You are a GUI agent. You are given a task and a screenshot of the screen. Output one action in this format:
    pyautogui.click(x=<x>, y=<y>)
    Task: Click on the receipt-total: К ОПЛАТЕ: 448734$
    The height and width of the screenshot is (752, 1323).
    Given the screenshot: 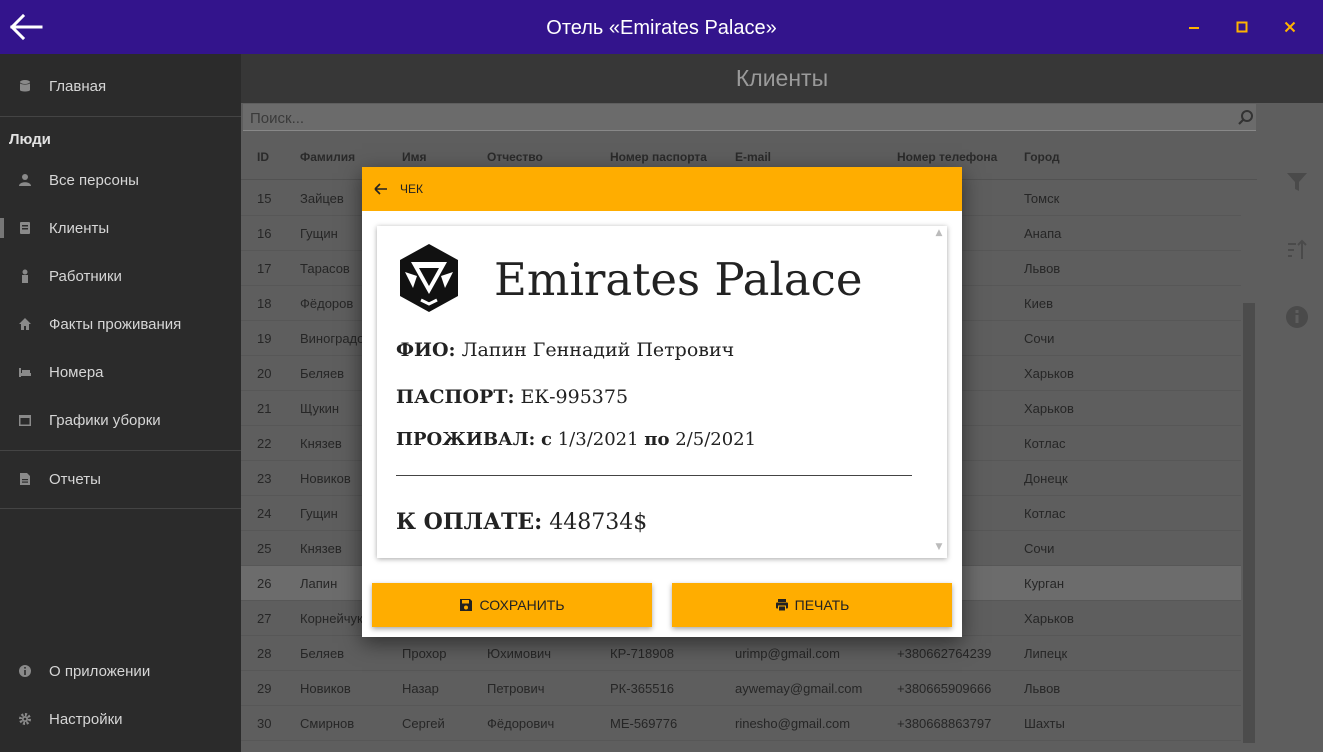 What is the action you would take?
    pyautogui.click(x=521, y=522)
    